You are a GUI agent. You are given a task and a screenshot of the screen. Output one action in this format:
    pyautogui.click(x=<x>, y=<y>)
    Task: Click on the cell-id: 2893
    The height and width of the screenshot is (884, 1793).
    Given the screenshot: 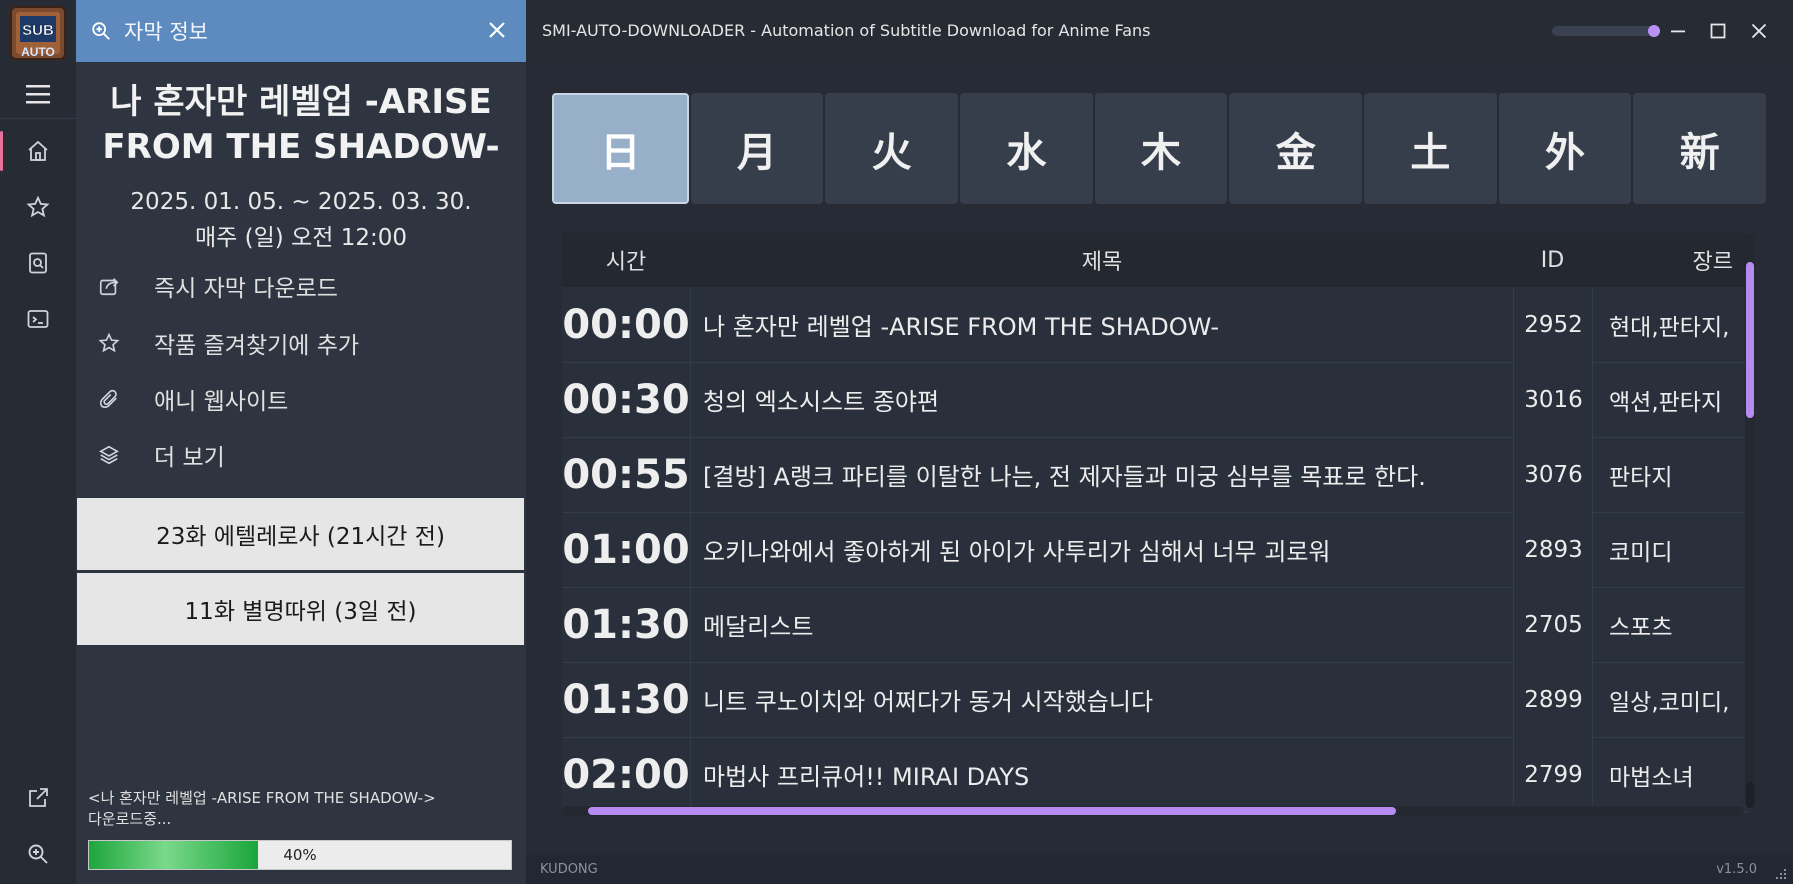 What is the action you would take?
    pyautogui.click(x=1553, y=549)
    